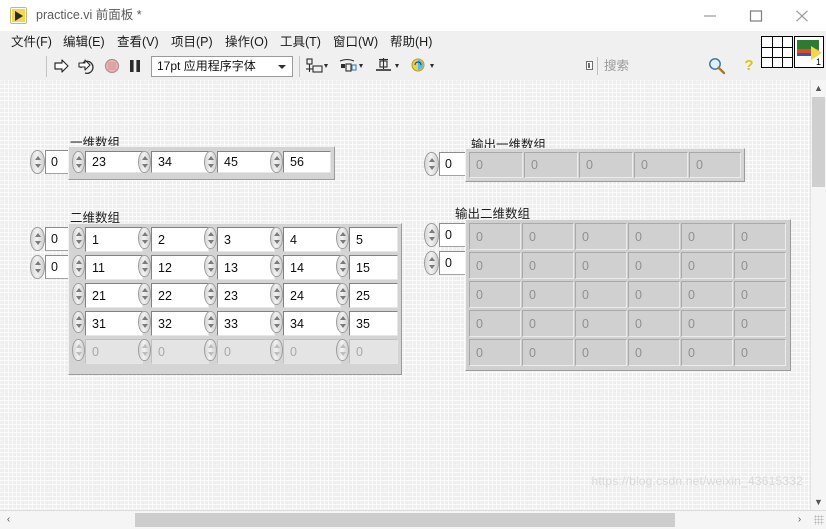 Image resolution: width=826 pixels, height=529 pixels. What do you see at coordinates (307, 162) in the screenshot?
I see `input-1d-cell: 56` at bounding box center [307, 162].